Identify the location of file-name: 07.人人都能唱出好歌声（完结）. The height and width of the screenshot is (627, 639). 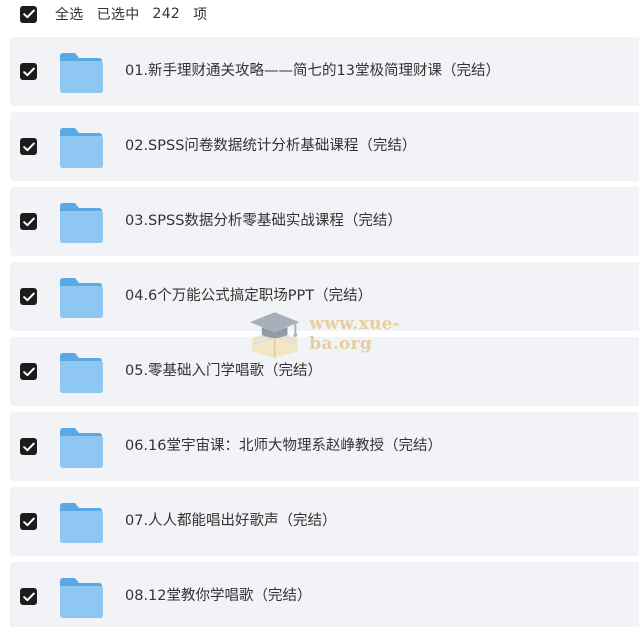
(231, 521).